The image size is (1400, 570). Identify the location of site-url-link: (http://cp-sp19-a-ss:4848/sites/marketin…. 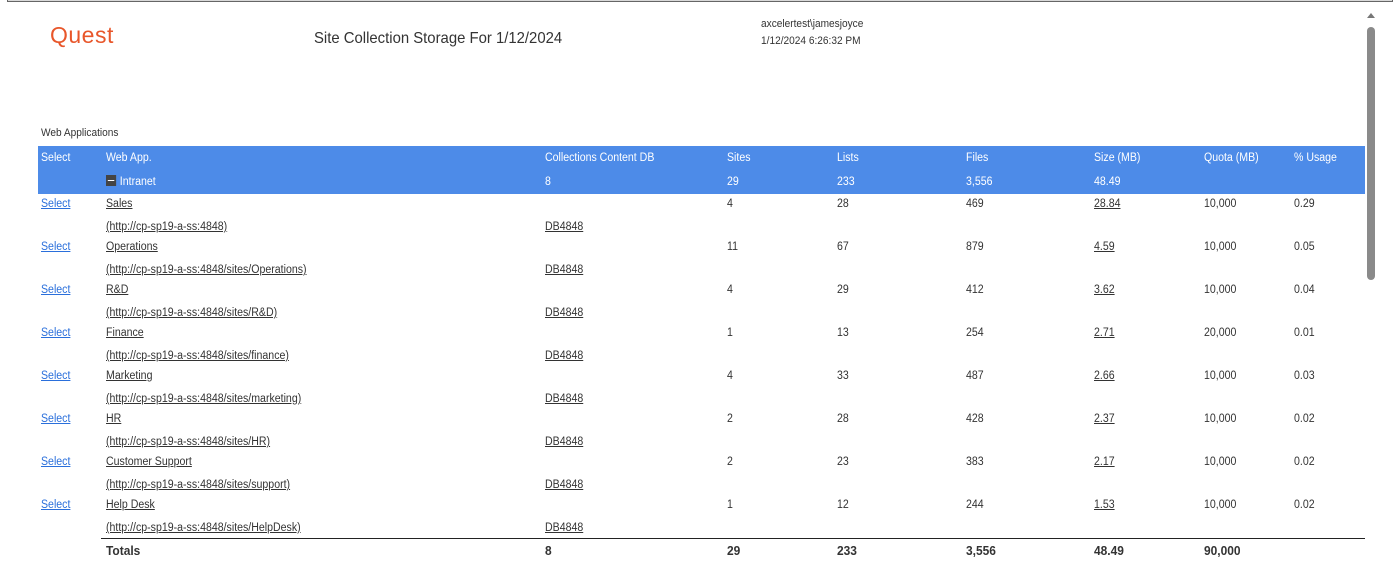
(203, 399).